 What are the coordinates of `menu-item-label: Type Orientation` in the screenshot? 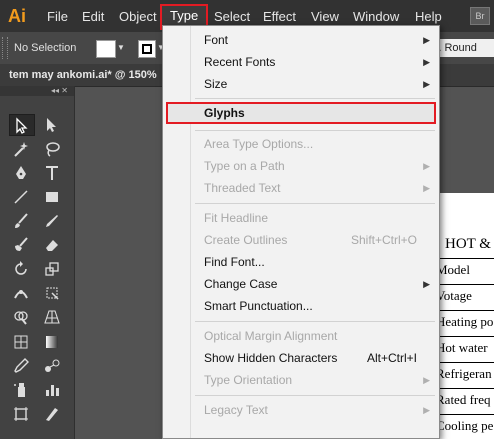 It's located at (248, 380).